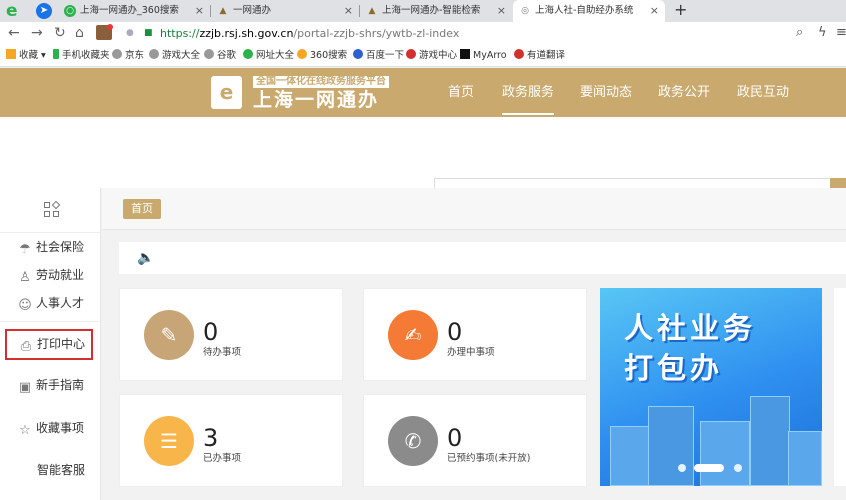  Describe the element at coordinates (475, 334) in the screenshot. I see `in-progress-card: ✍ 0 办理中事项` at that location.